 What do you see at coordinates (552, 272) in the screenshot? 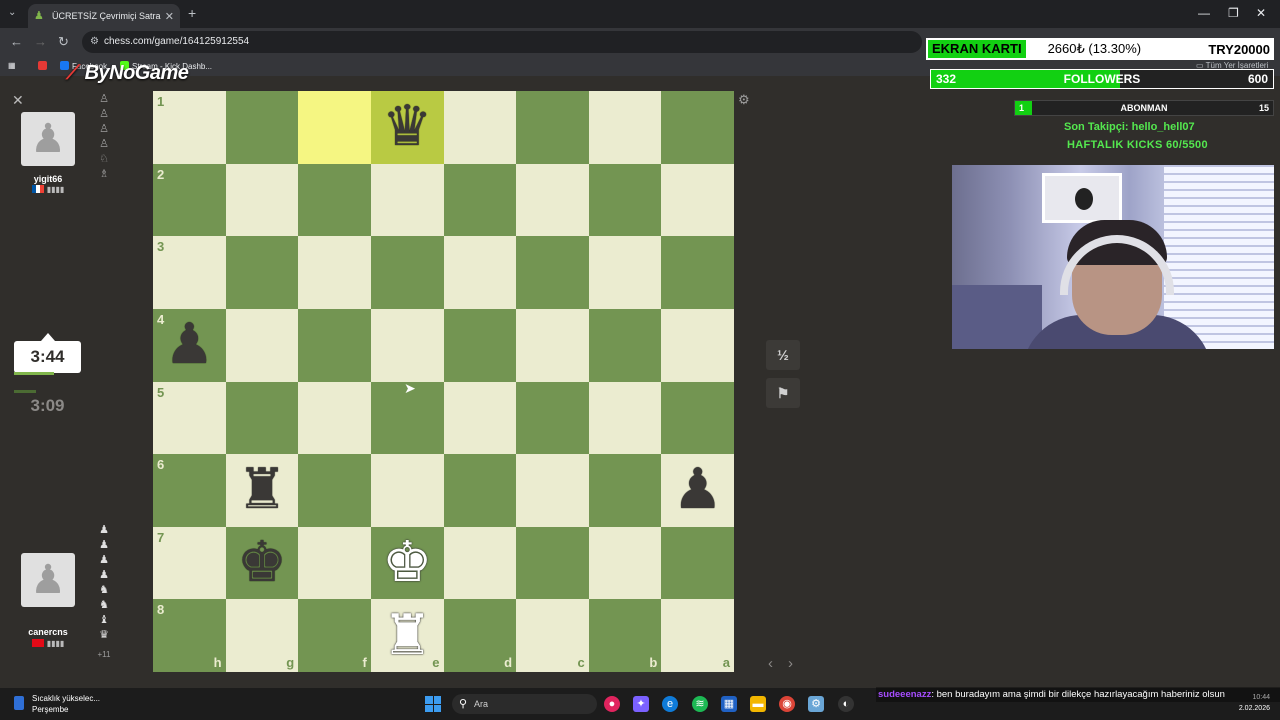
I see `square-c3` at bounding box center [552, 272].